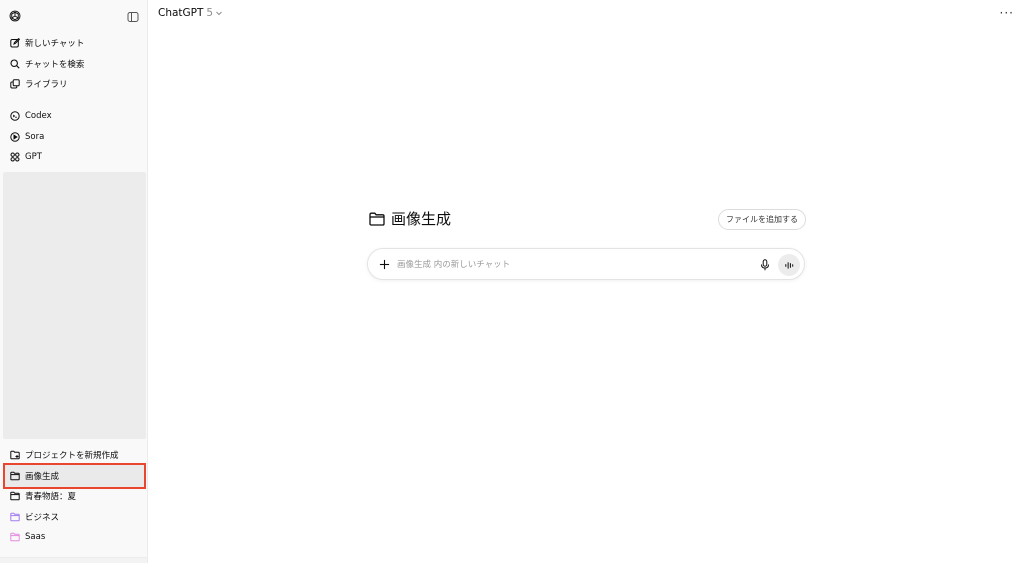 This screenshot has width=1024, height=563. What do you see at coordinates (46, 85) in the screenshot?
I see `sidebar-item-label: ライブラリ` at bounding box center [46, 85].